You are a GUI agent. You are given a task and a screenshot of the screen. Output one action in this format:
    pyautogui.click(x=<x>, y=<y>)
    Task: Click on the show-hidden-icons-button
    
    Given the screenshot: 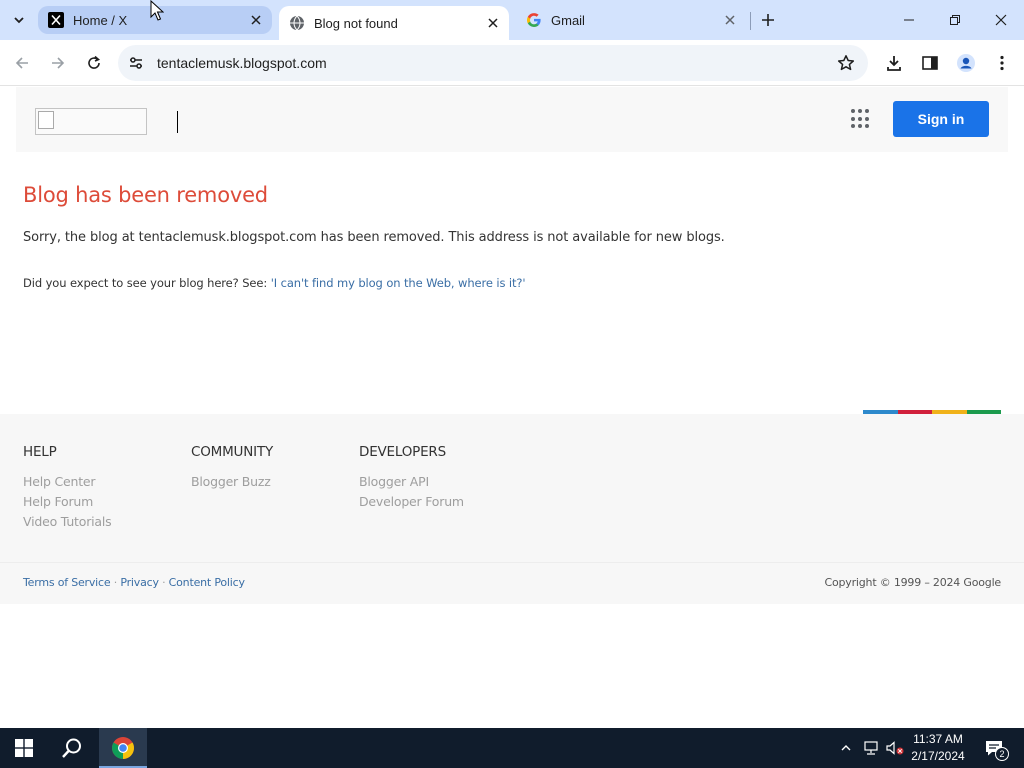 What is the action you would take?
    pyautogui.click(x=846, y=748)
    